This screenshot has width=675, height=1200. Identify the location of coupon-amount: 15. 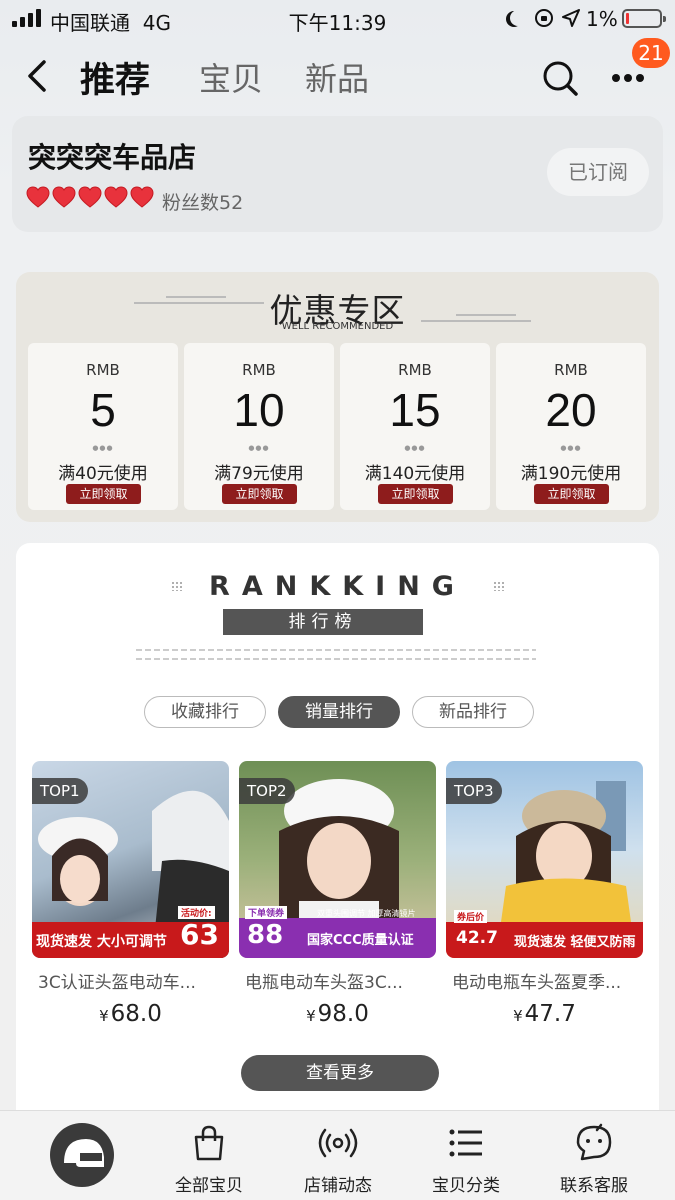
(415, 410).